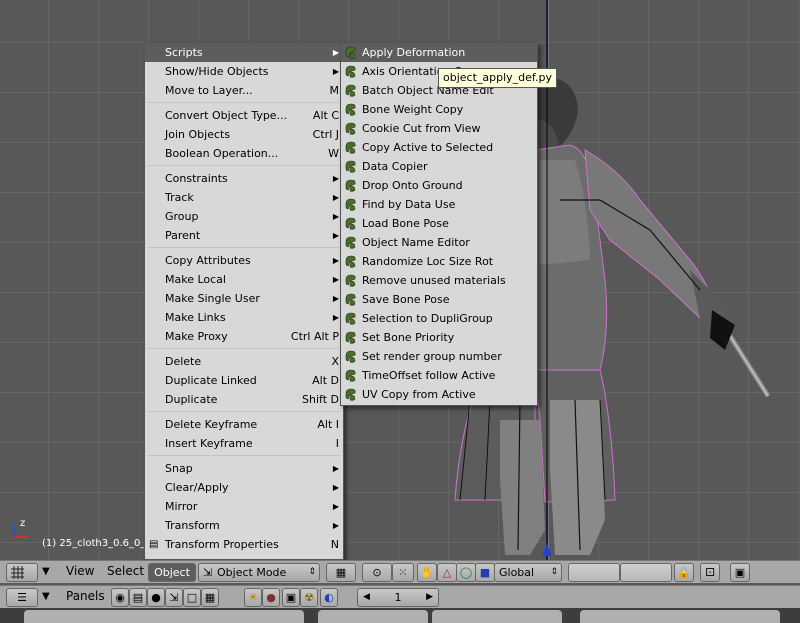  Describe the element at coordinates (125, 571) in the screenshot. I see `select-menu: Select` at that location.